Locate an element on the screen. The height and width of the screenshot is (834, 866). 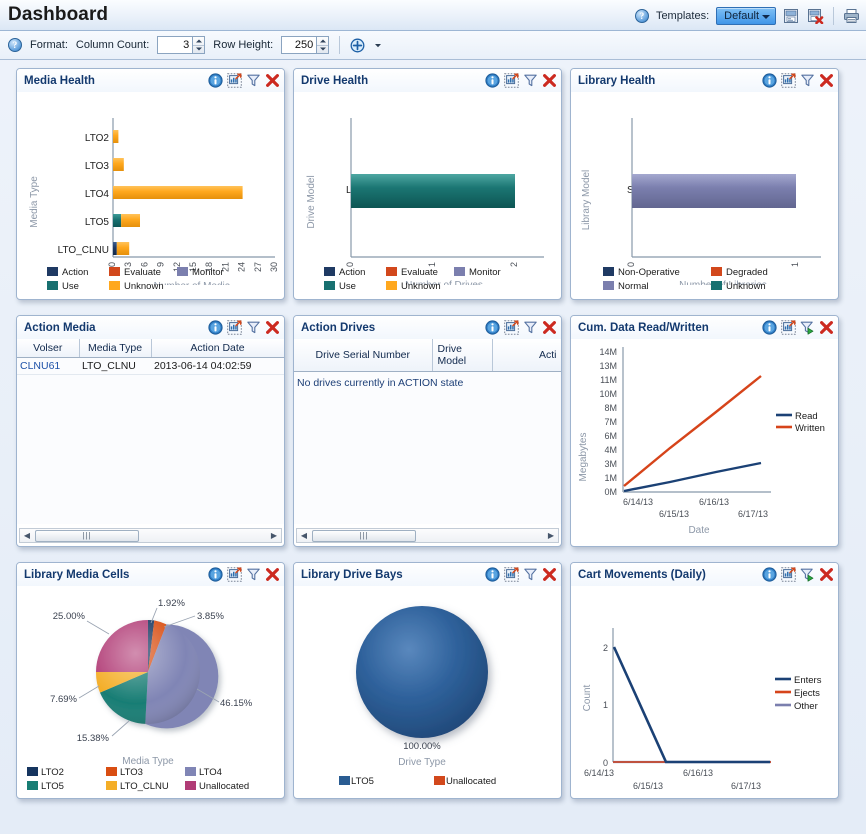
delete-template-icon is located at coordinates (815, 16).